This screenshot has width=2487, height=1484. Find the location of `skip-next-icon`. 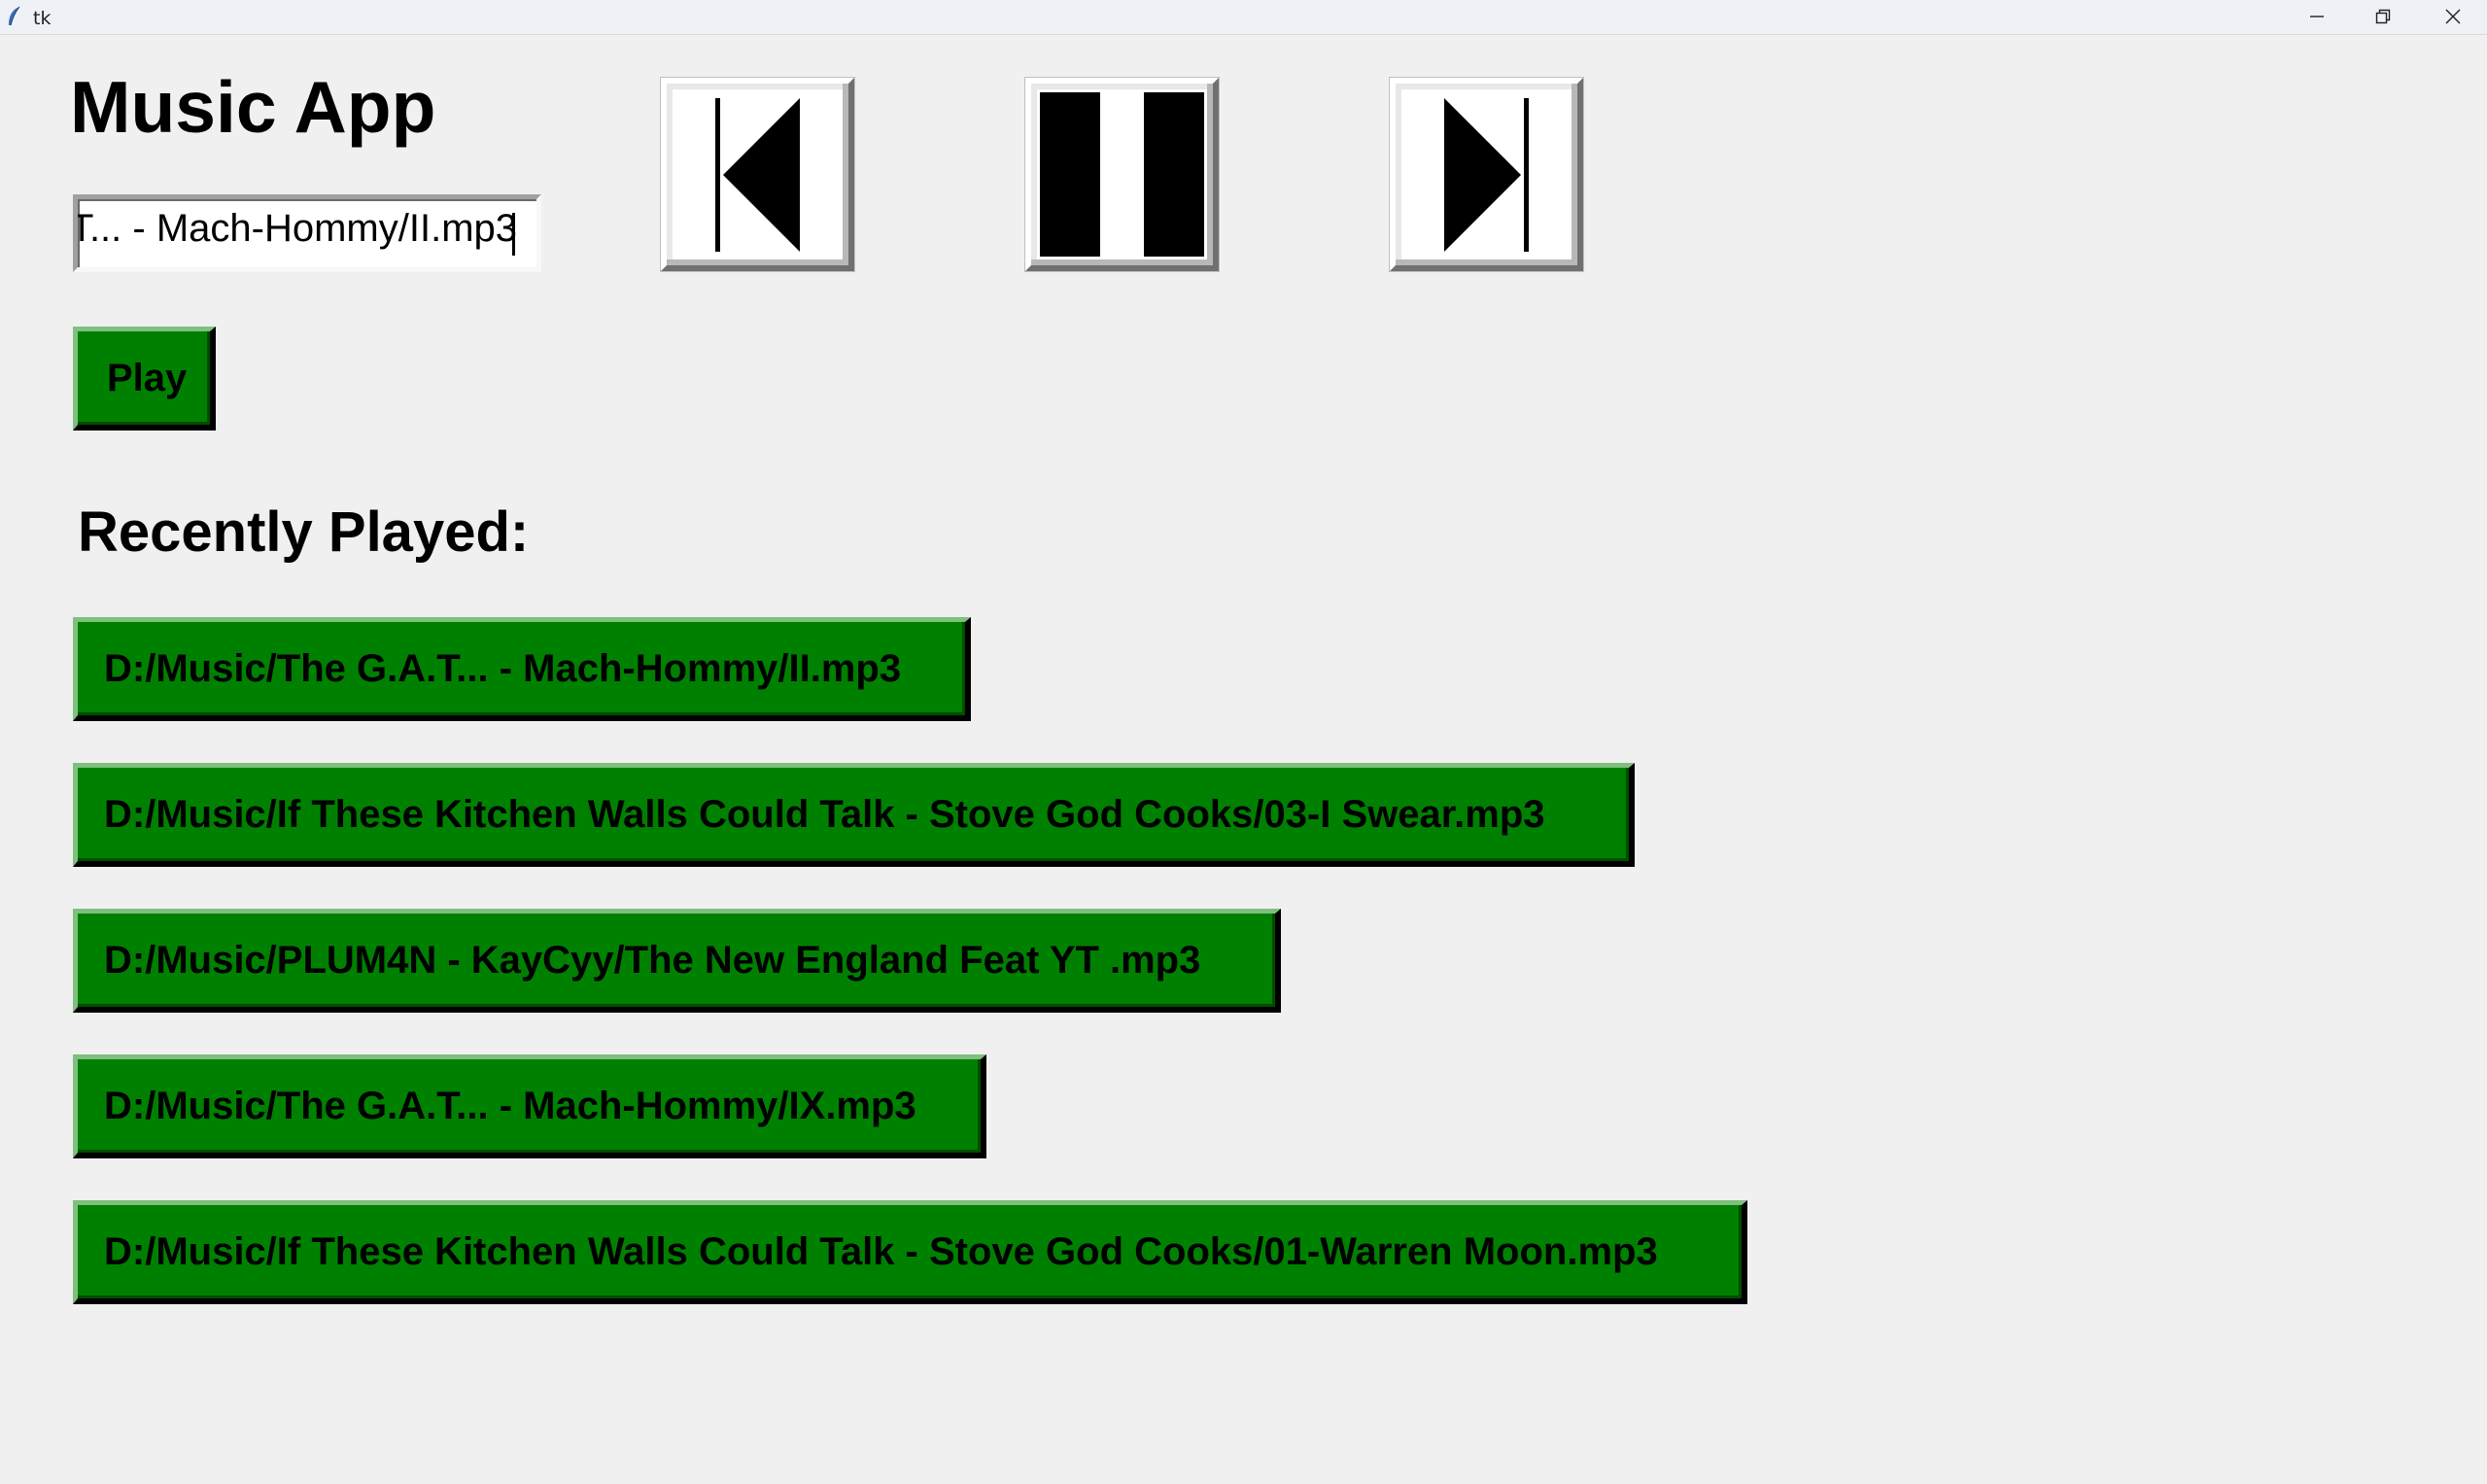

skip-next-icon is located at coordinates (1487, 175).